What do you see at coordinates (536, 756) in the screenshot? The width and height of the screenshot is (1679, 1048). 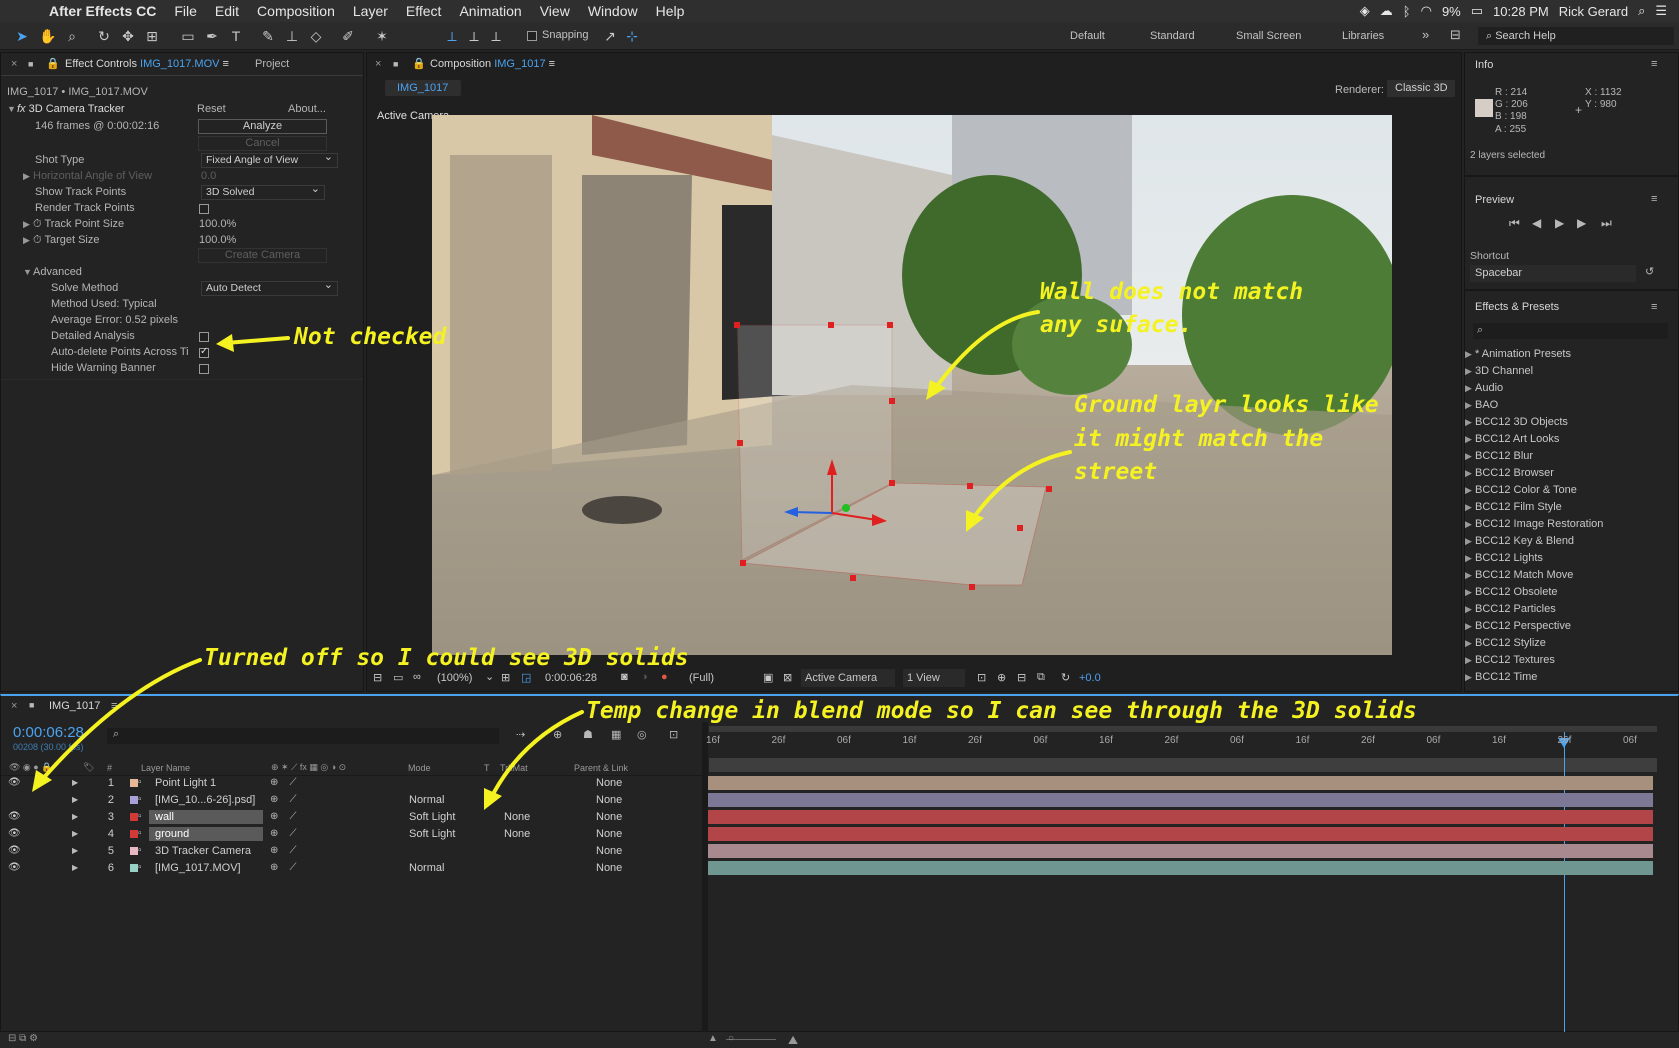 I see `arrow-blend` at bounding box center [536, 756].